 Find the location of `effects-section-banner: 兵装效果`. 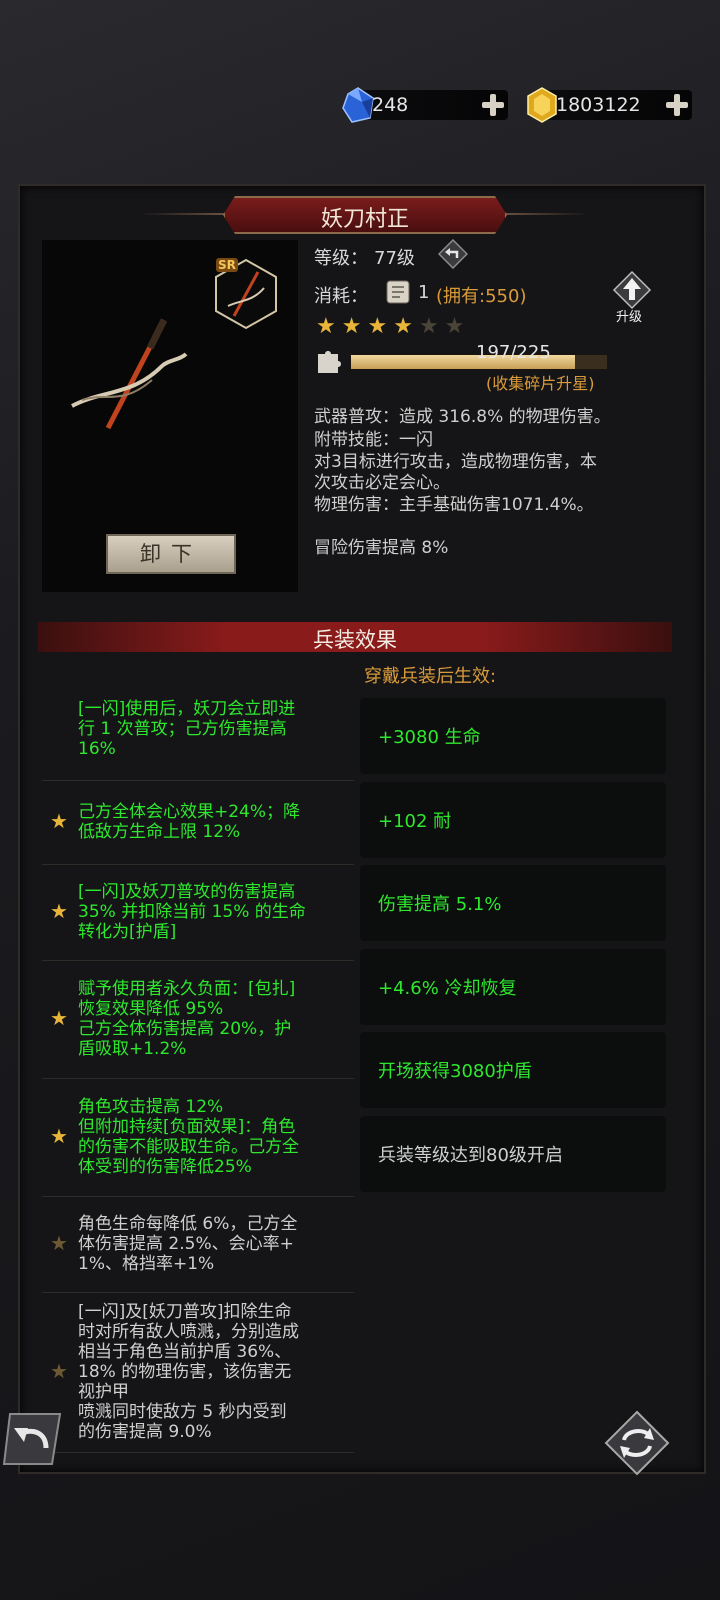

effects-section-banner: 兵装效果 is located at coordinates (355, 637).